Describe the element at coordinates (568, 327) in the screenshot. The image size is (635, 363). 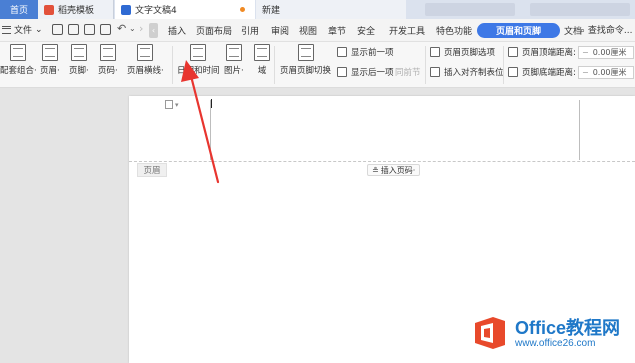
I see `watermark-title: Office教程网` at that location.